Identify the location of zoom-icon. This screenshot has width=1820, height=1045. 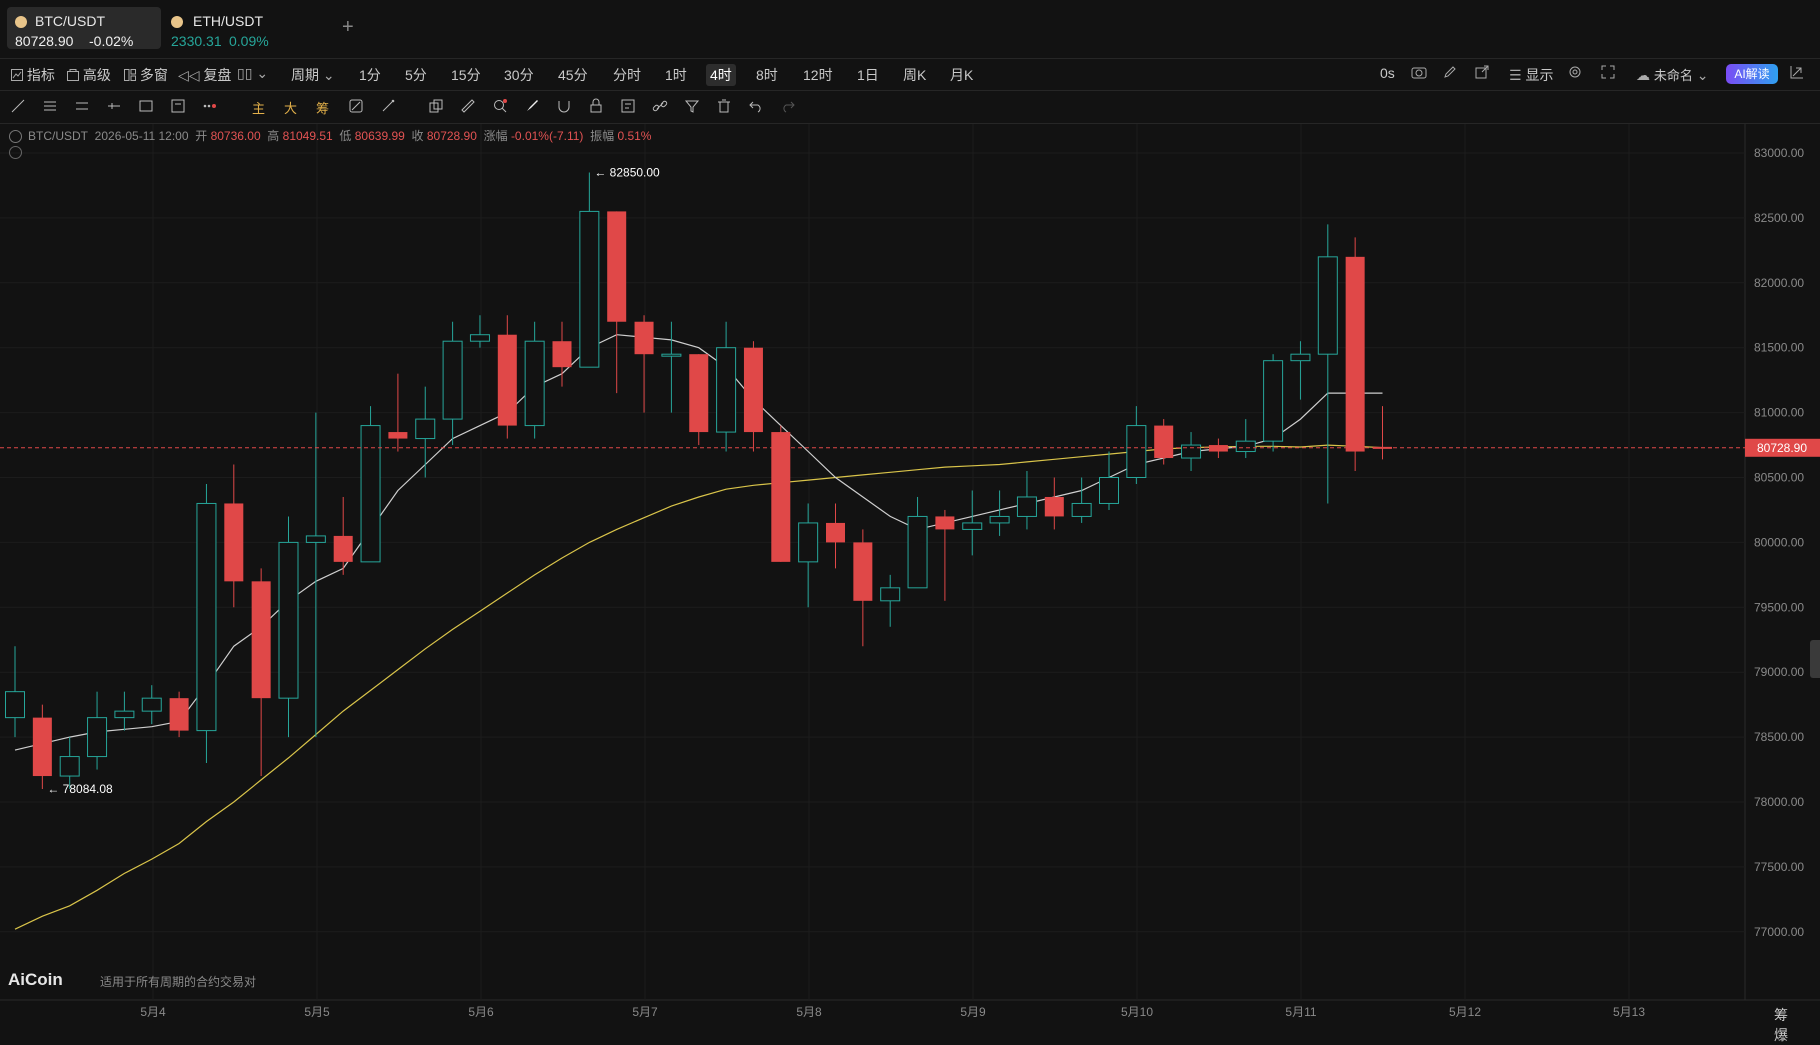
(500, 106).